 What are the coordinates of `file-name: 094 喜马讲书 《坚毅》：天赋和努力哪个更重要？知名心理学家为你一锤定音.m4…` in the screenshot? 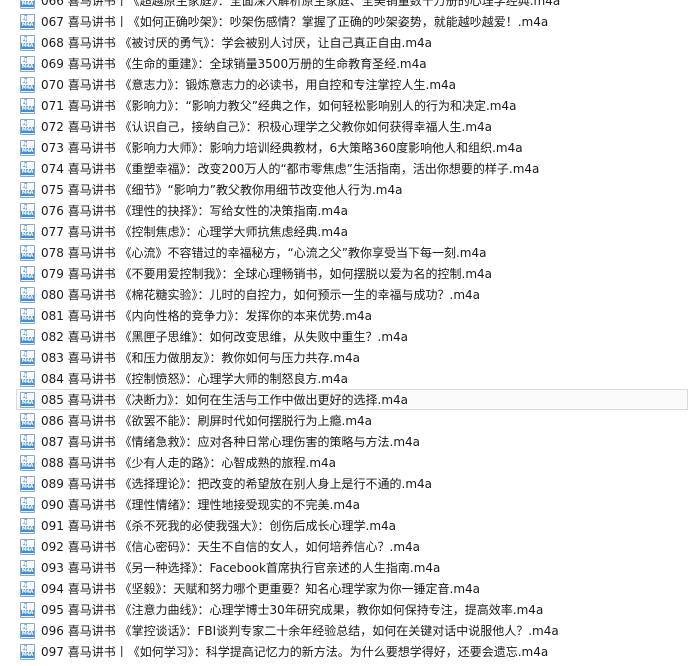 It's located at (261, 589).